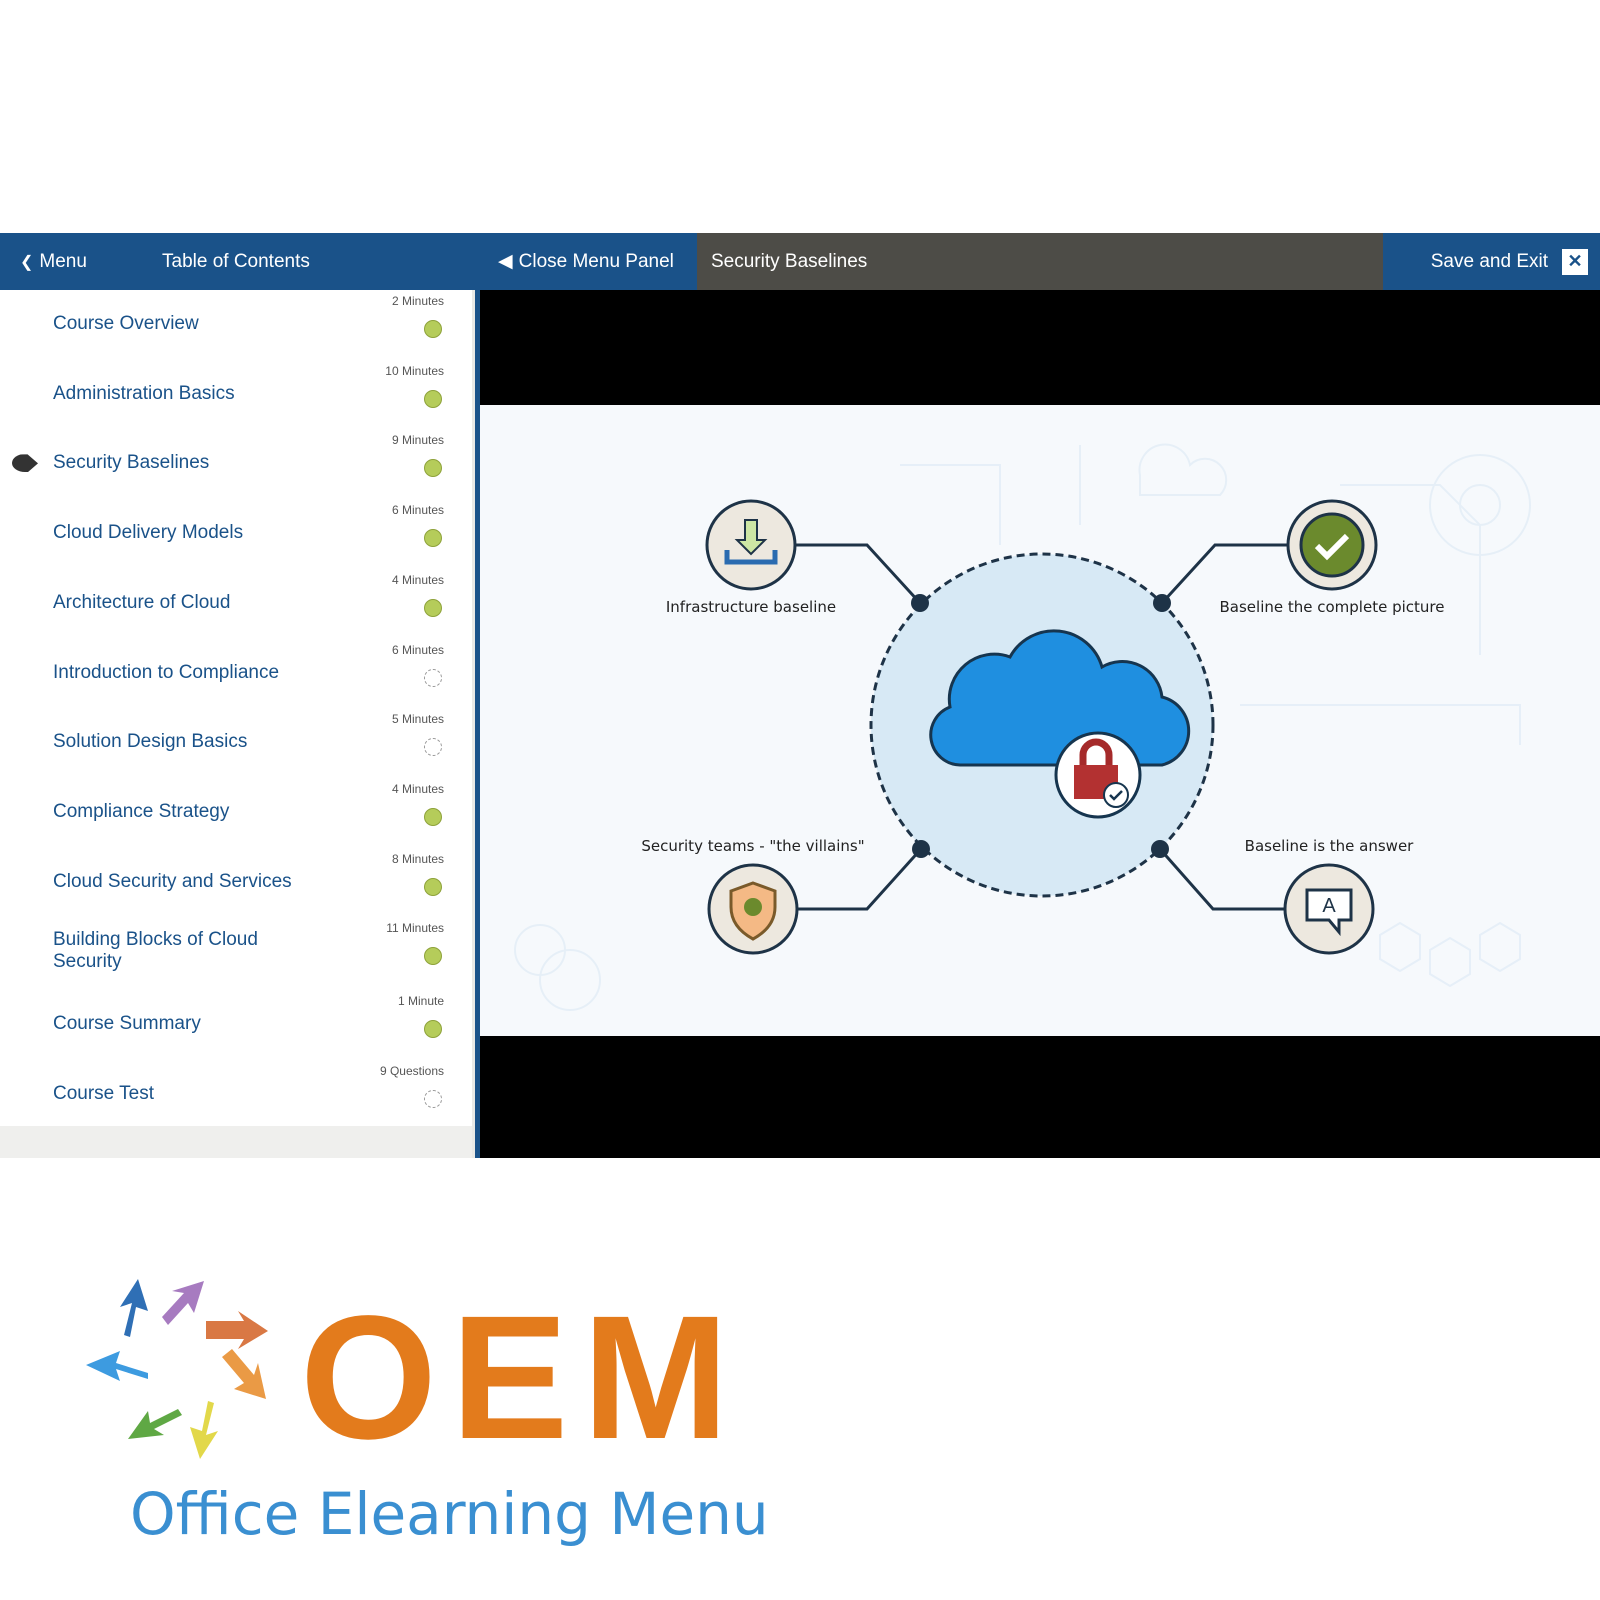 The height and width of the screenshot is (1600, 1600). I want to click on toc-item-title: Cloud Delivery Models, so click(148, 533).